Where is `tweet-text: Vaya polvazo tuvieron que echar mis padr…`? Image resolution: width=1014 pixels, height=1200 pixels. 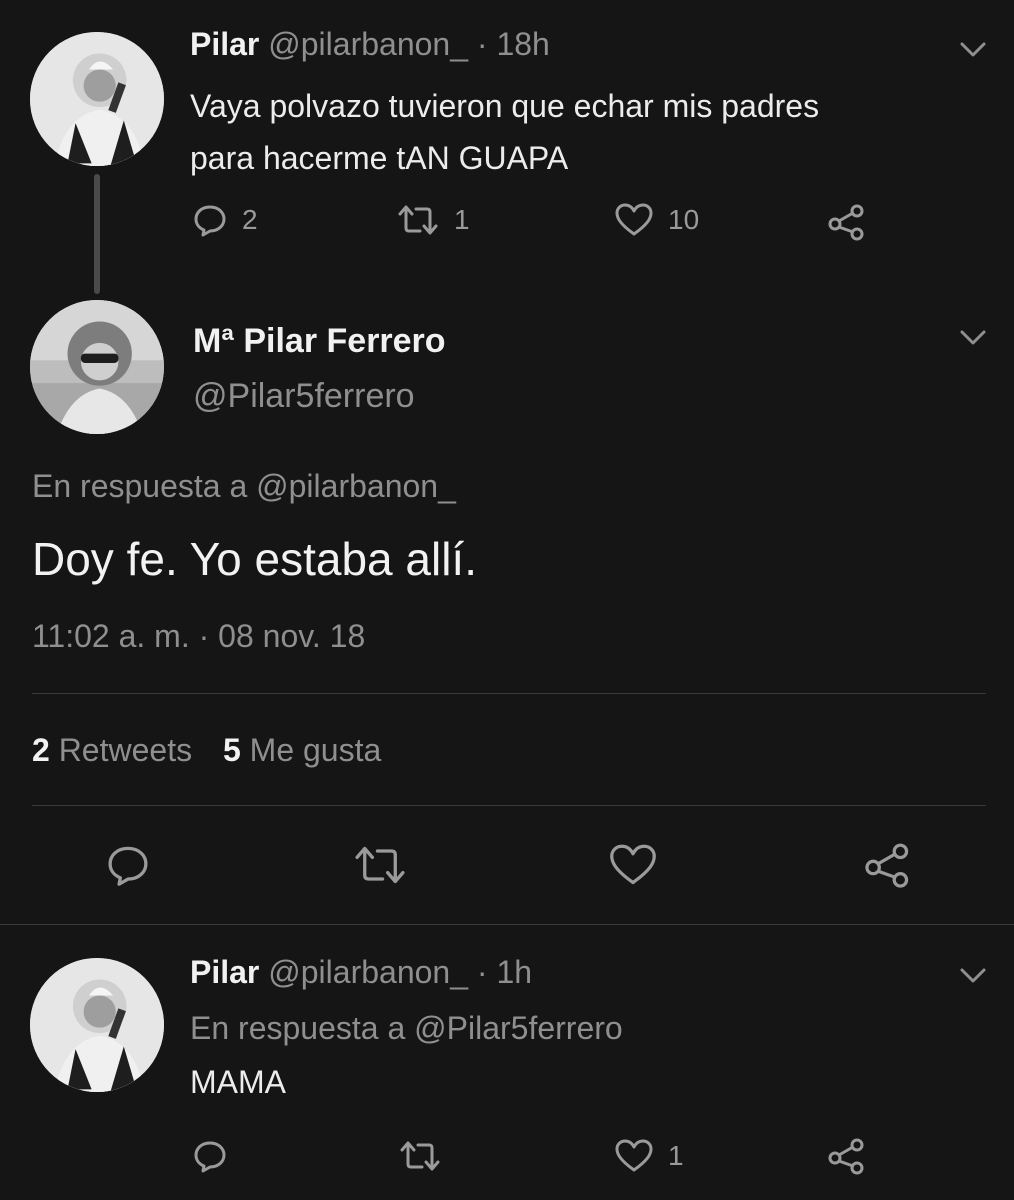 tweet-text: Vaya polvazo tuvieron que echar mis padr… is located at coordinates (504, 132).